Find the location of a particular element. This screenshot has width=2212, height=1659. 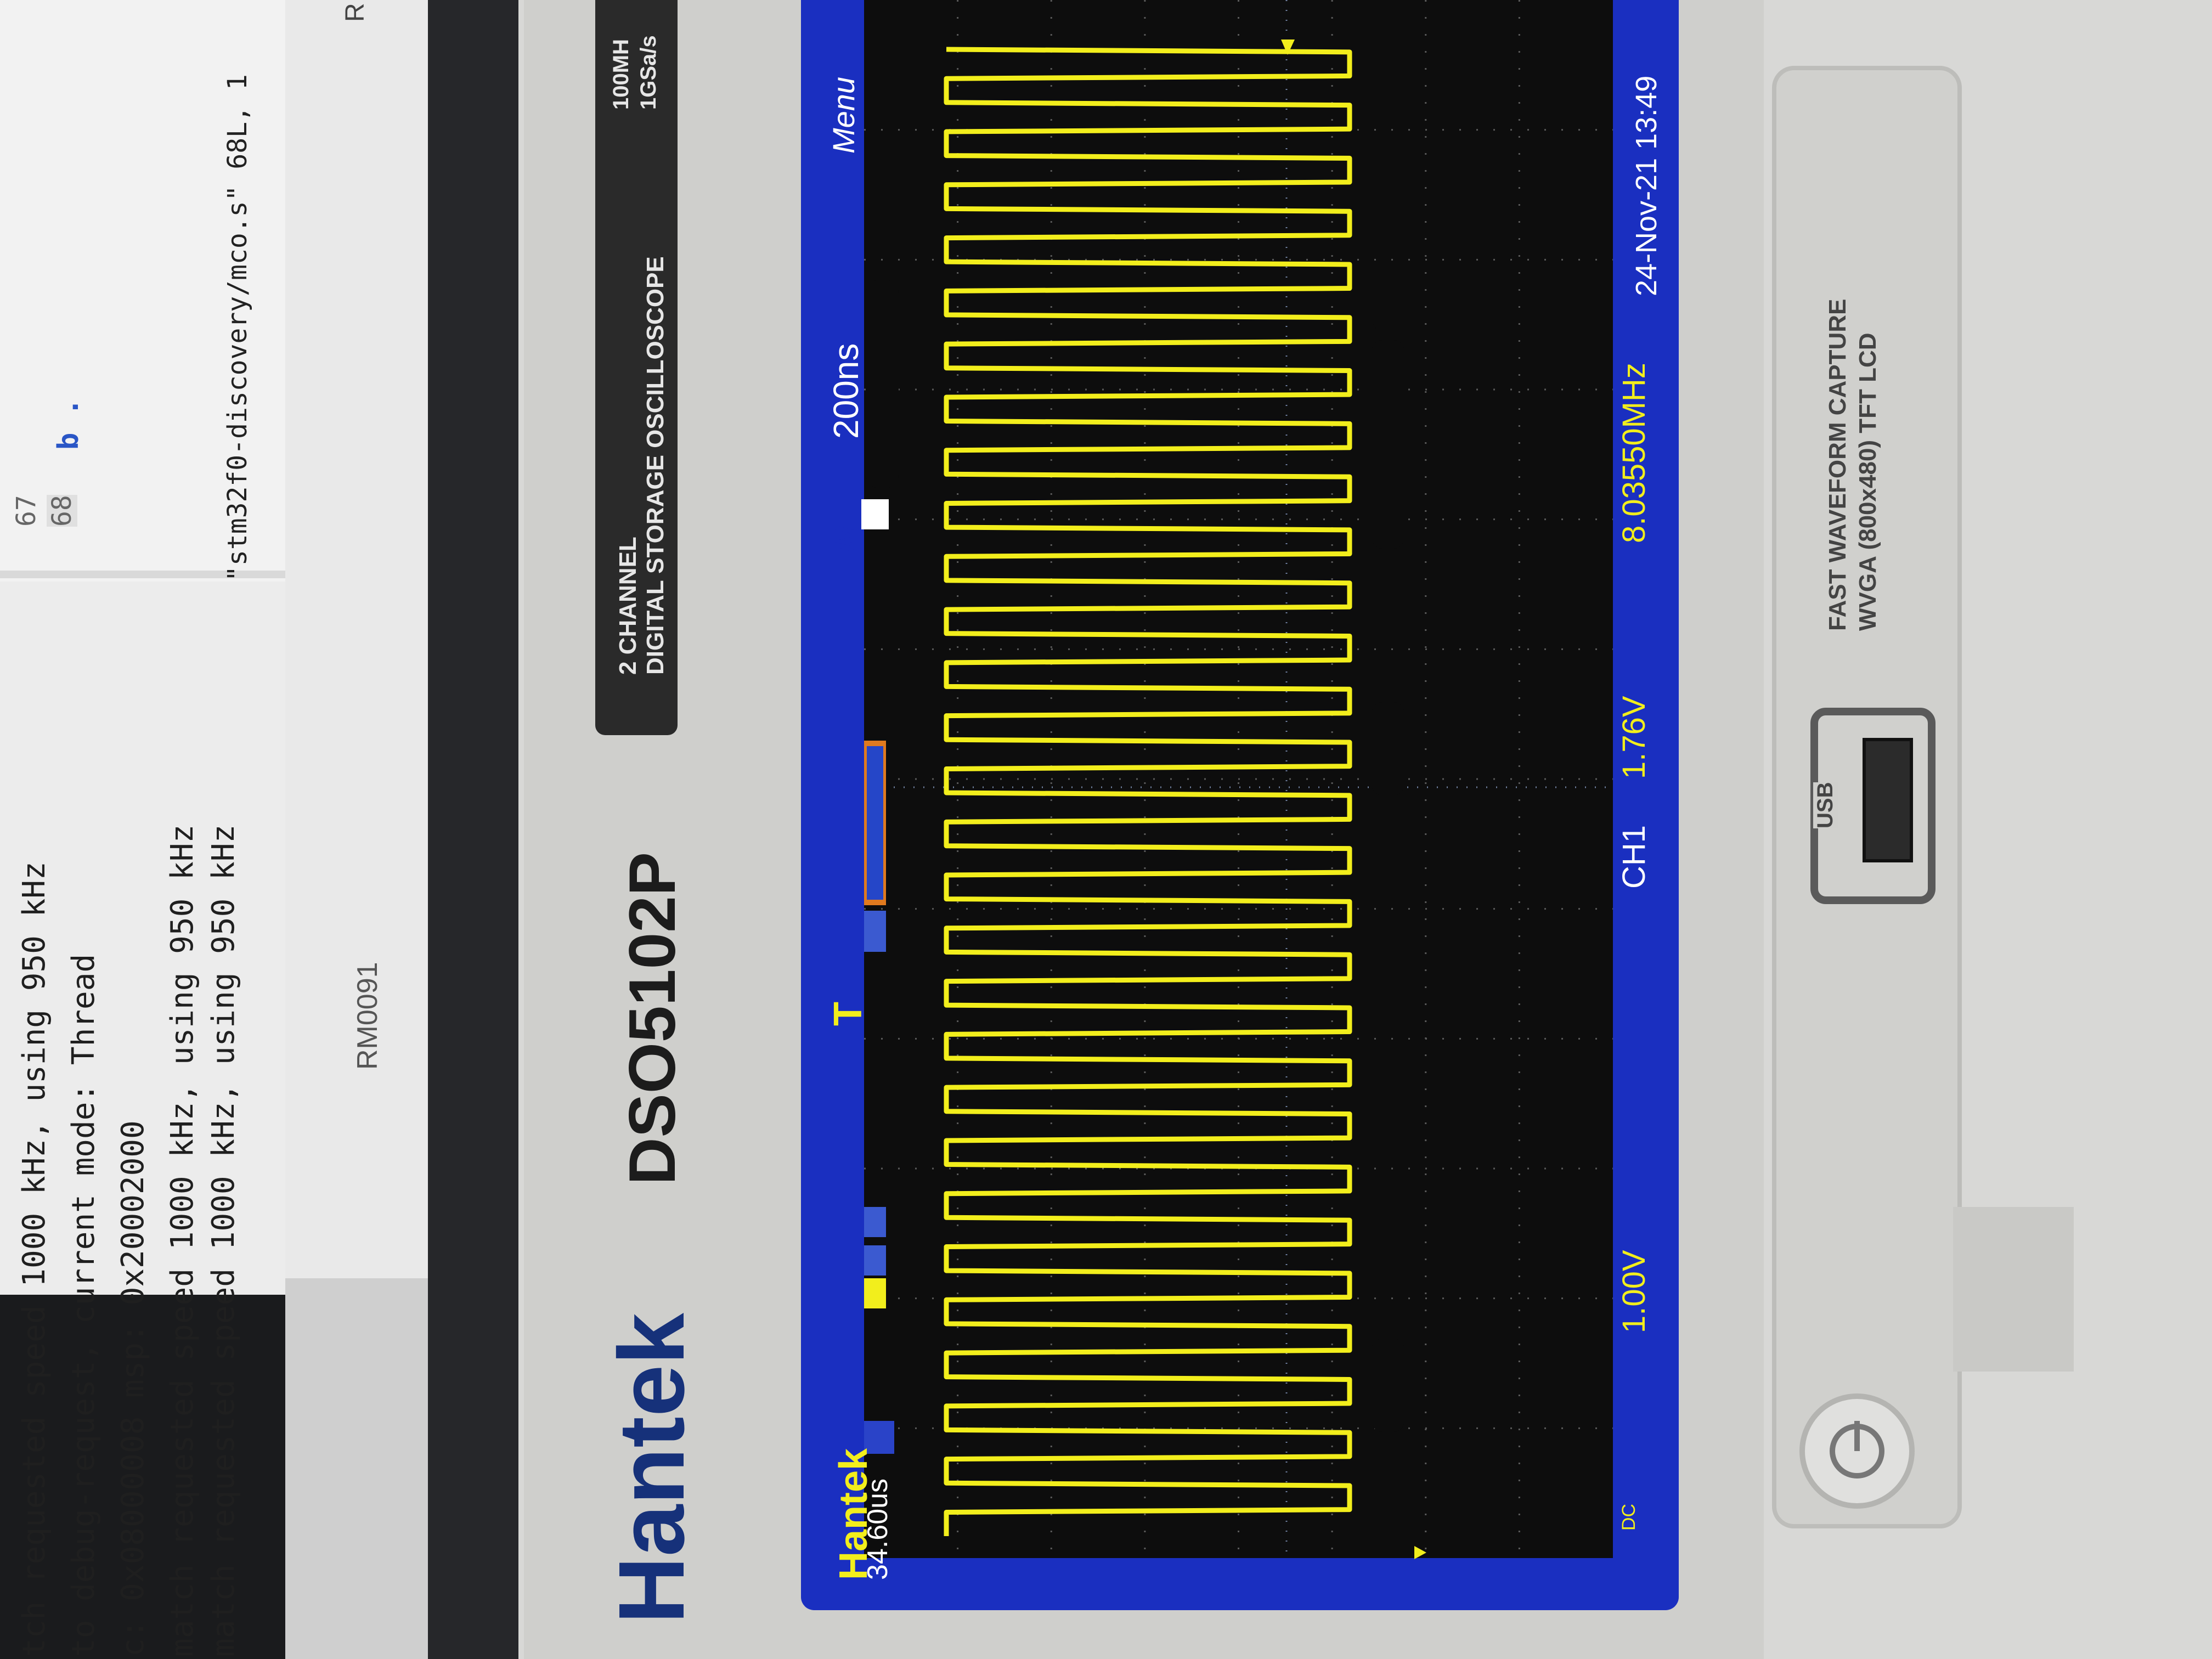

monitor-side-letter: R is located at coordinates (356, 13).